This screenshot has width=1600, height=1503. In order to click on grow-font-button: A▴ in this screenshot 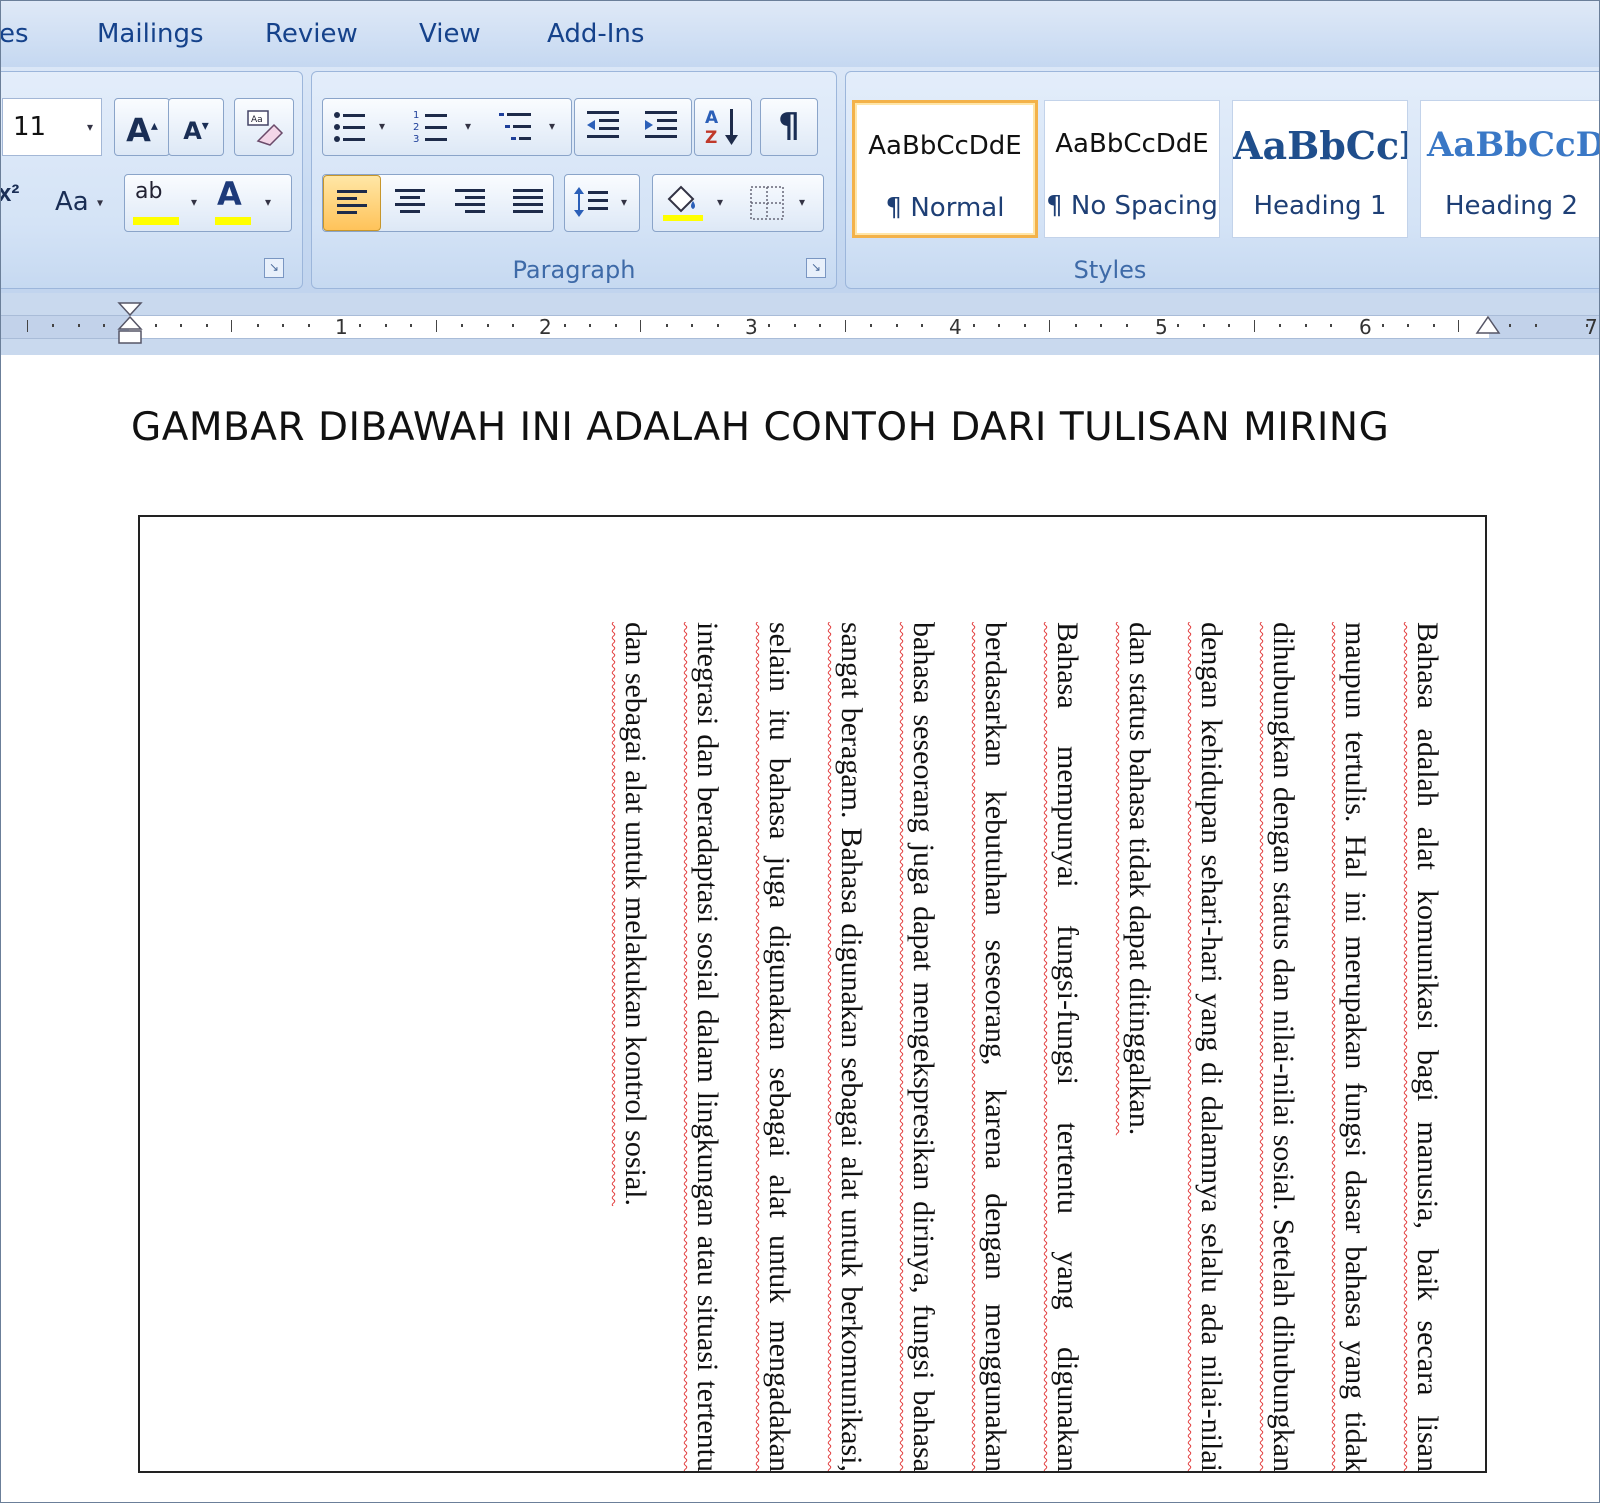, I will do `click(142, 127)`.